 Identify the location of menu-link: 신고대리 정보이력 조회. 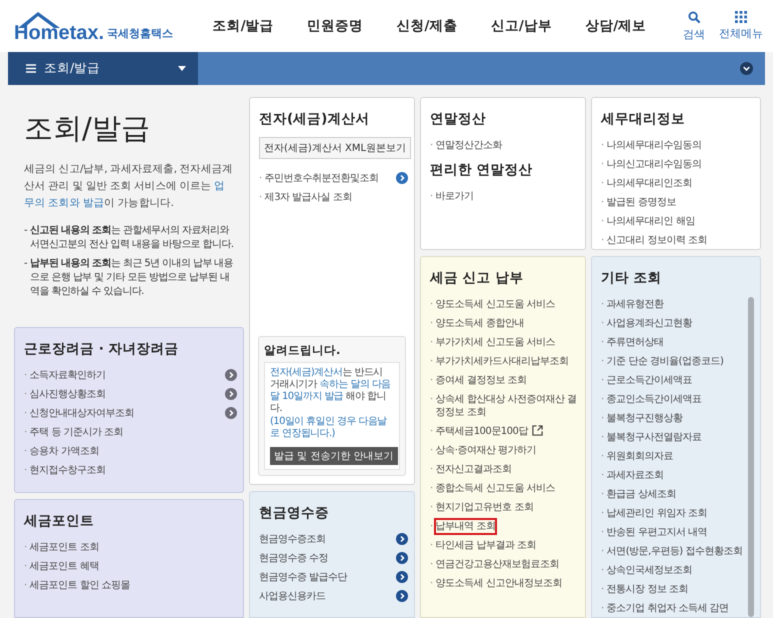
(657, 240).